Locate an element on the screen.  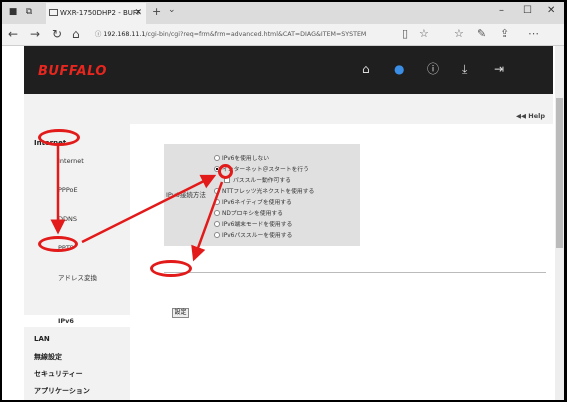
forward-icon: → is located at coordinates (35, 34).